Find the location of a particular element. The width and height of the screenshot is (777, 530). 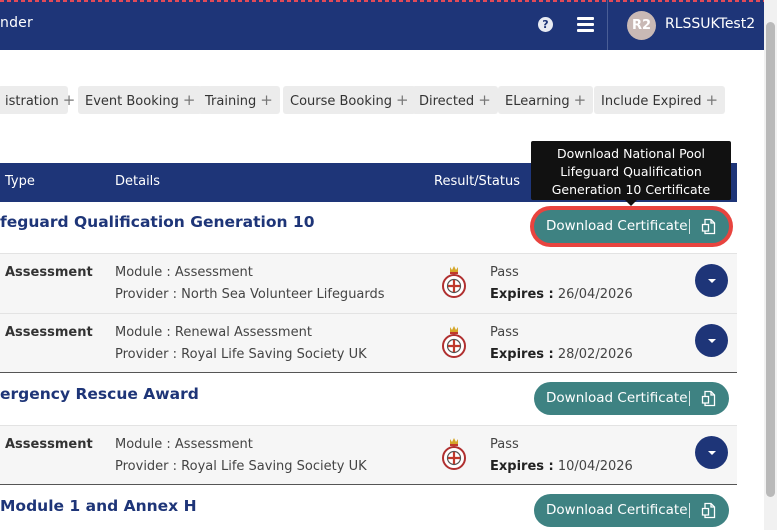

filter-chip-training: Training + is located at coordinates (239, 100).